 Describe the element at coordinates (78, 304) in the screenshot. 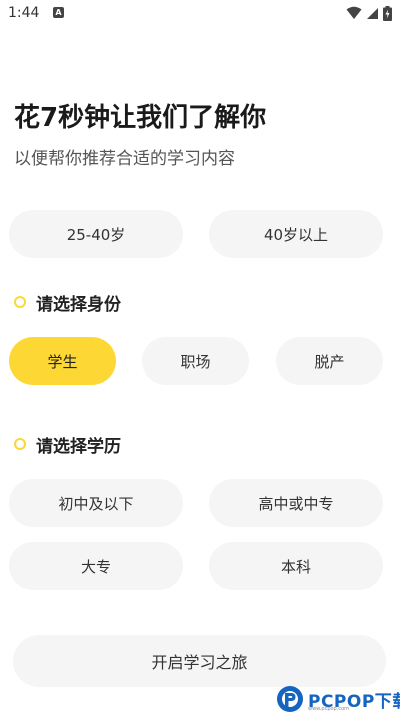

I see `identity-section-title: 请选择身份` at that location.